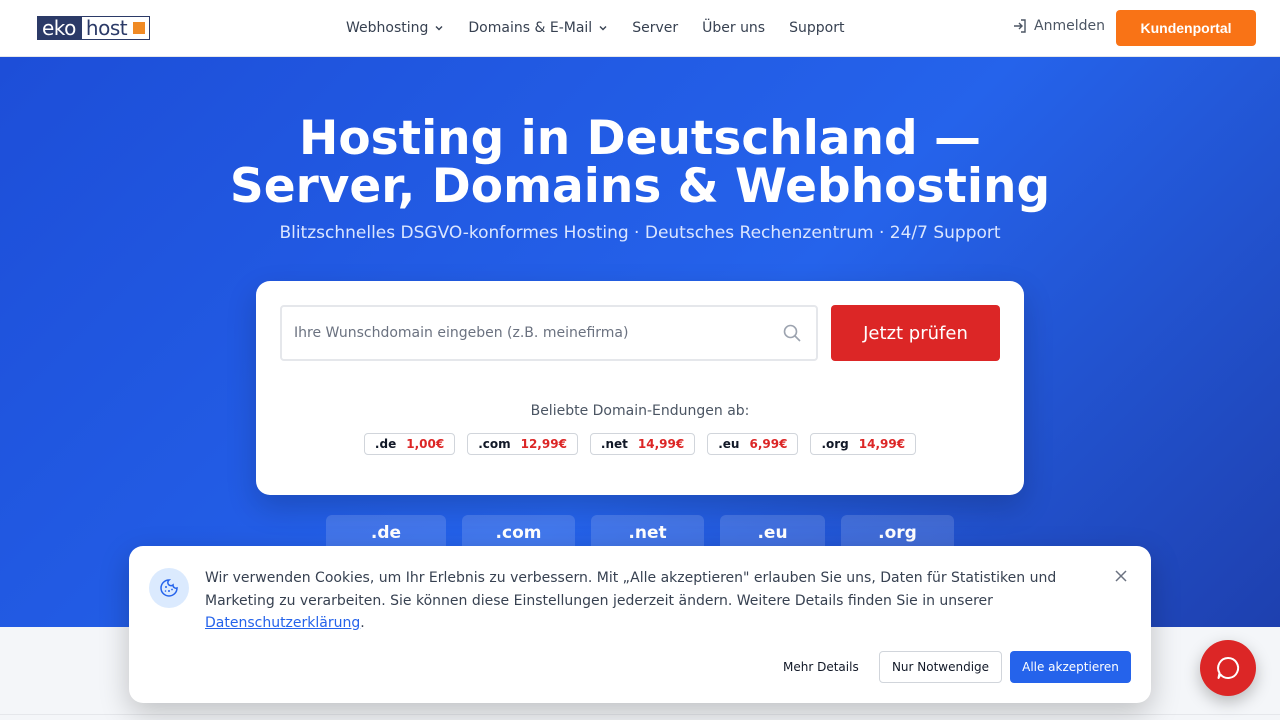 This screenshot has height=720, width=1280. I want to click on logo-text-host: host, so click(106, 28).